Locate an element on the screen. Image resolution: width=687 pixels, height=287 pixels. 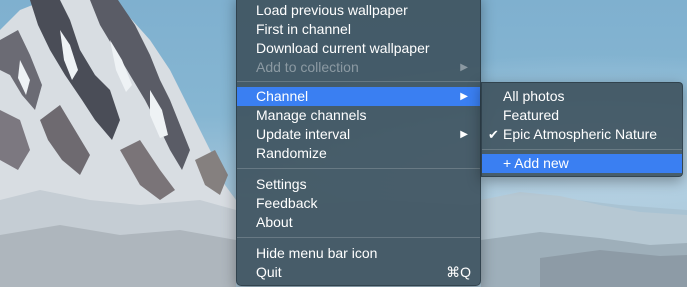
menu-item-manage-channels: Manage channels is located at coordinates (358, 115).